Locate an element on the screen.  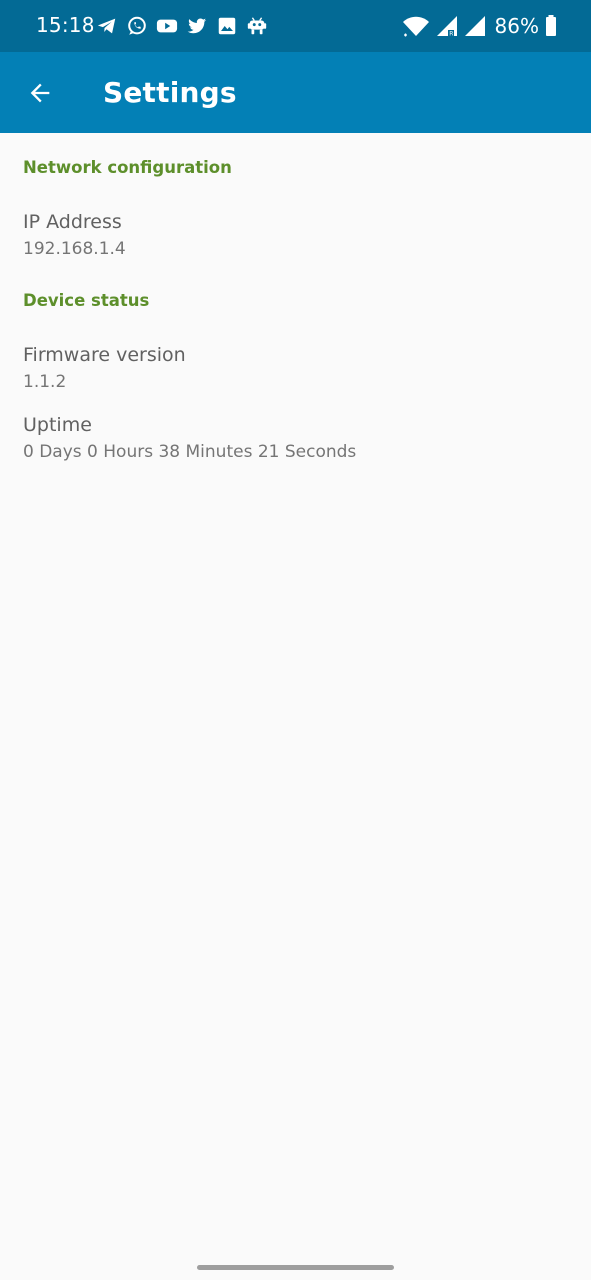
pref-summary: 192.168.1.4 is located at coordinates (74, 249).